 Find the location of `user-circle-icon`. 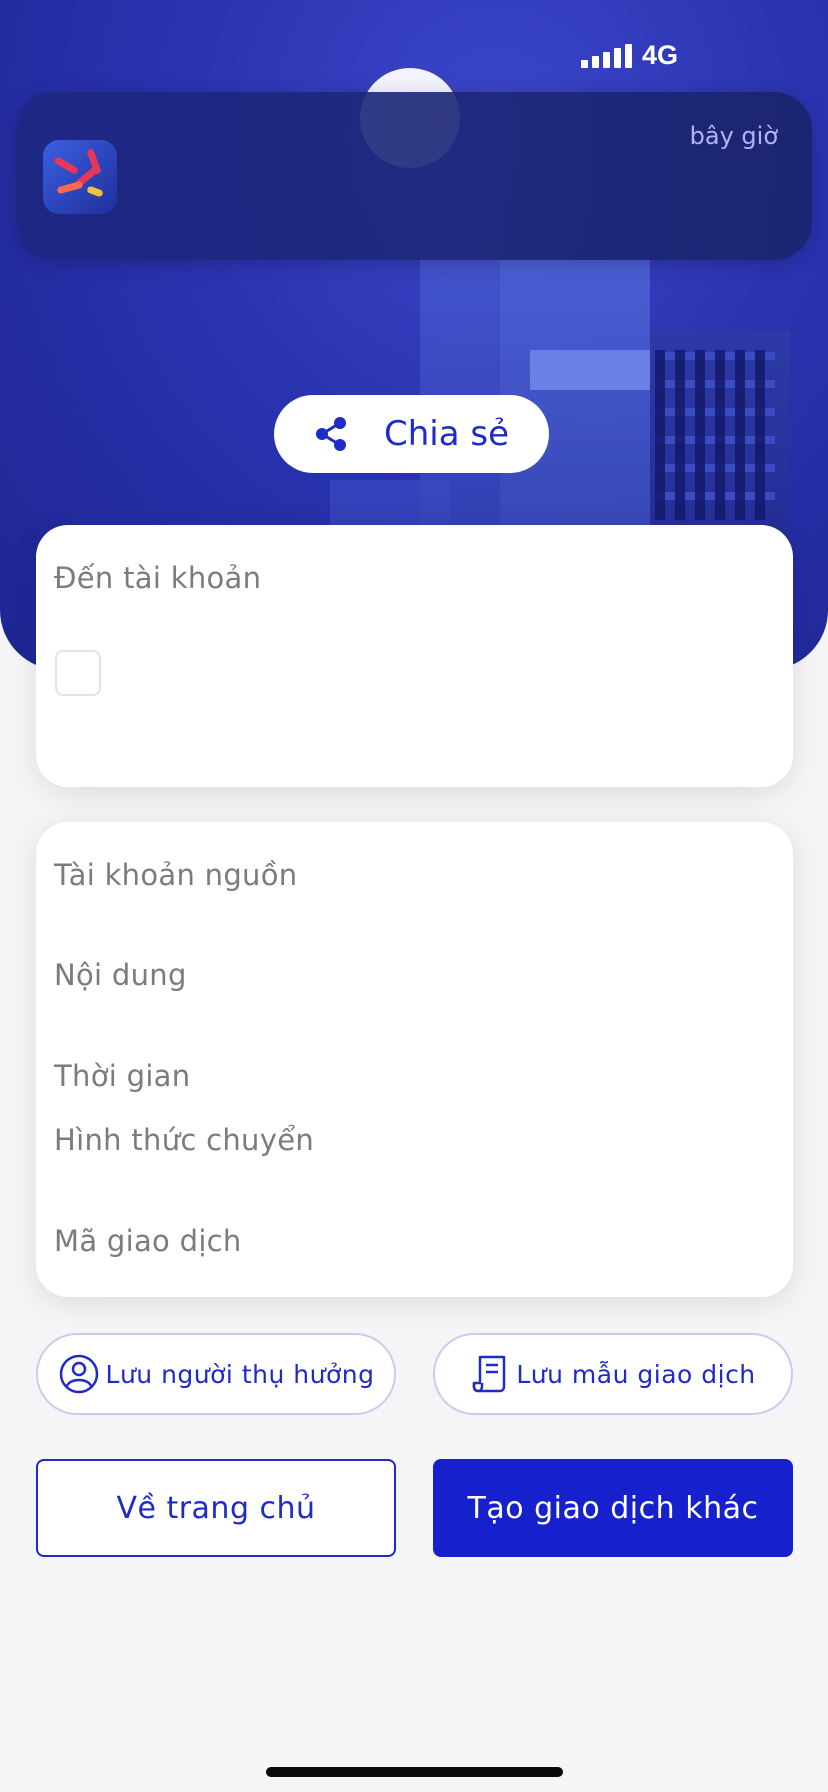

user-circle-icon is located at coordinates (78, 1374).